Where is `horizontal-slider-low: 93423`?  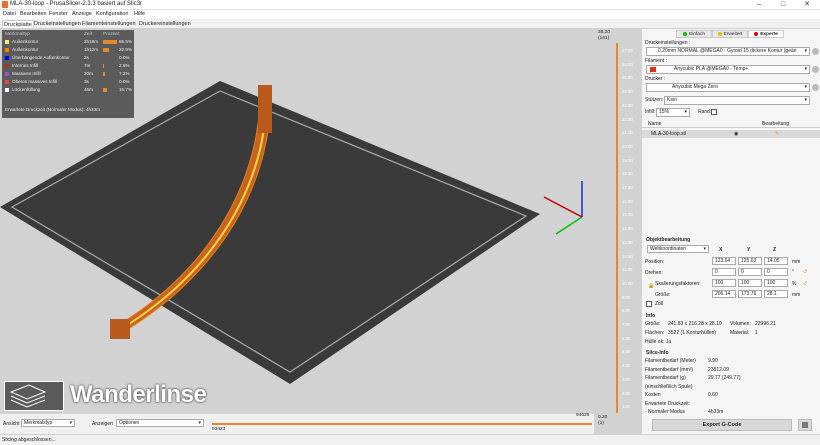
horizontal-slider-low: 93423 is located at coordinates (219, 429).